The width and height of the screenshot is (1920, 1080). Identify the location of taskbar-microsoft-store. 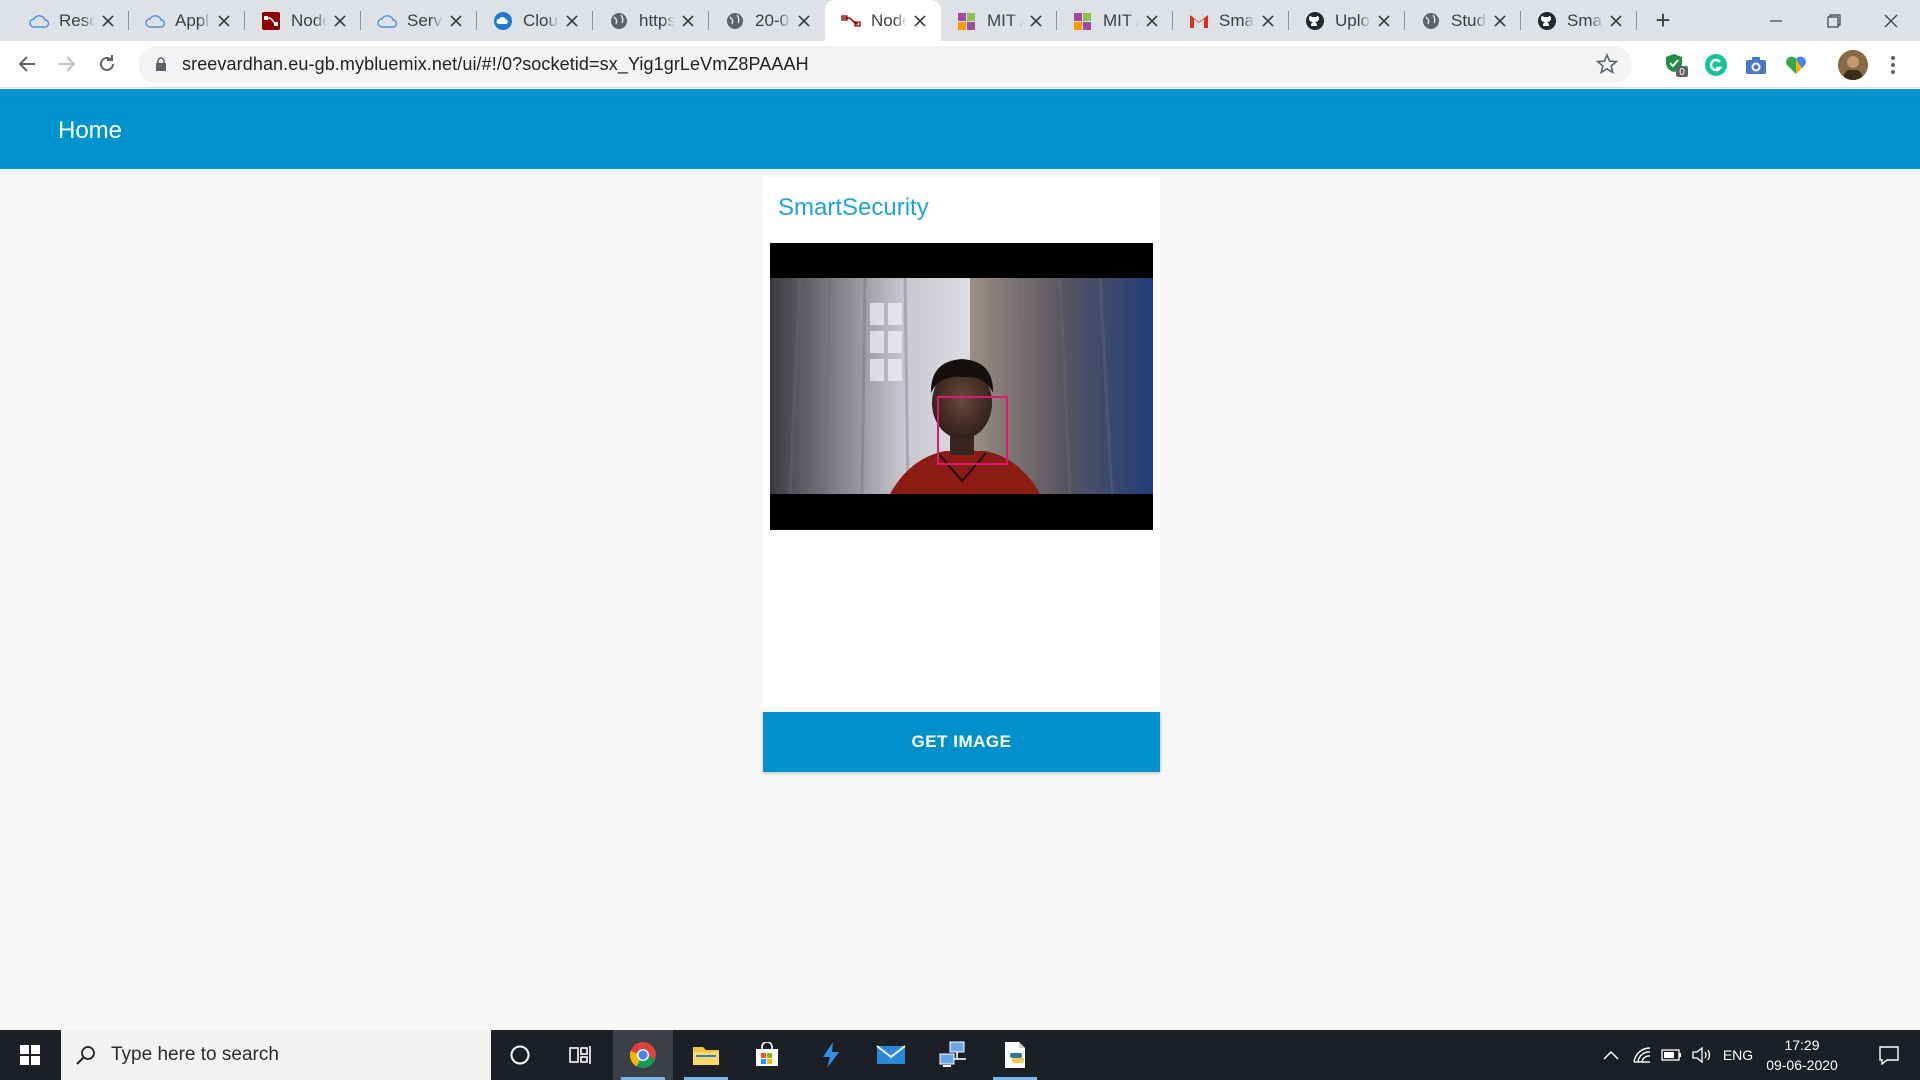
(767, 1055).